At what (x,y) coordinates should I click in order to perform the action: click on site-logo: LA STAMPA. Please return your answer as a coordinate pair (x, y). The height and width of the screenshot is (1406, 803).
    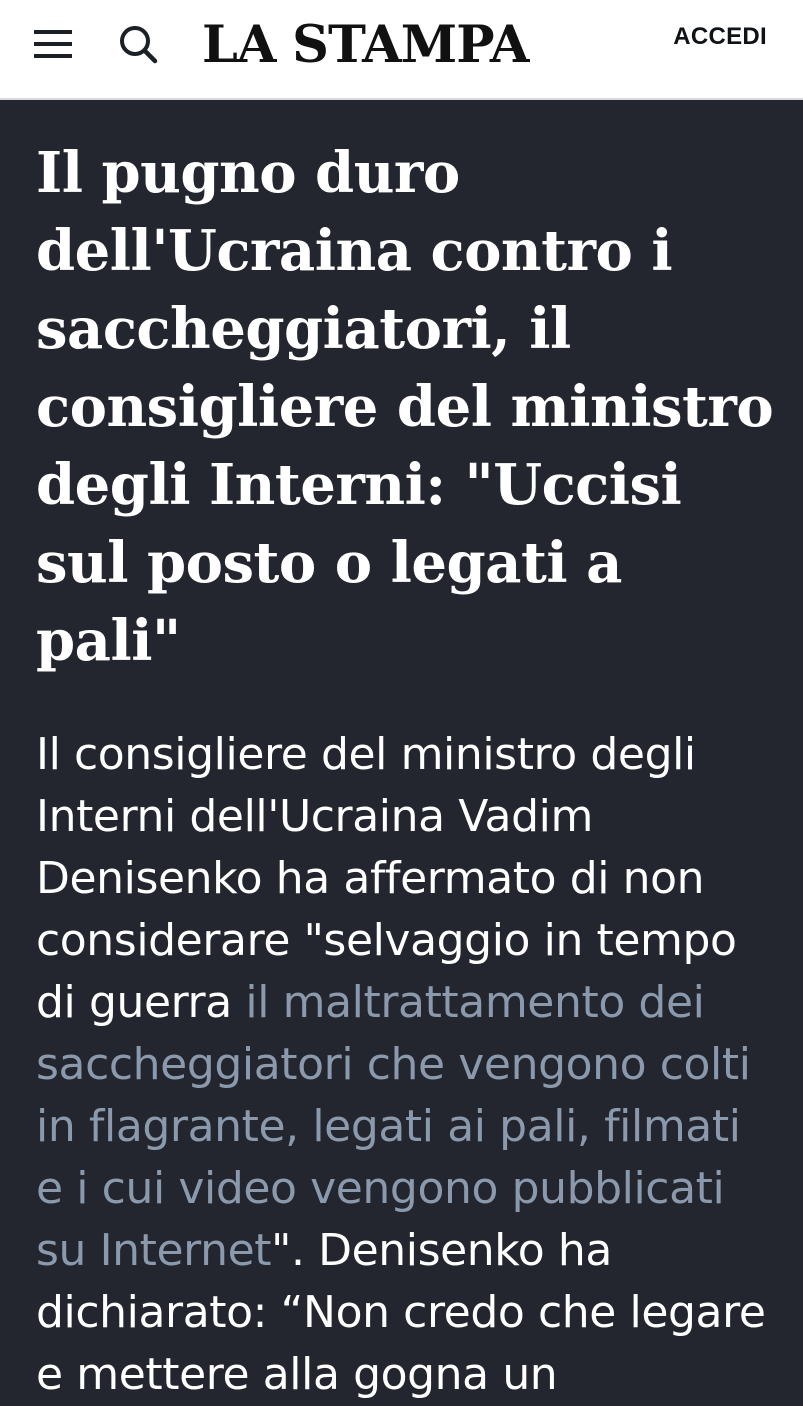
    Looking at the image, I should click on (401, 45).